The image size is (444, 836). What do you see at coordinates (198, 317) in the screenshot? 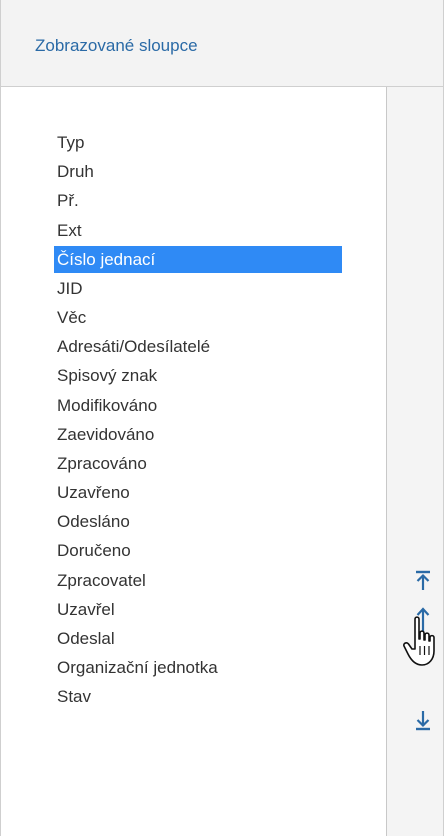
I see `column-option: Věc` at bounding box center [198, 317].